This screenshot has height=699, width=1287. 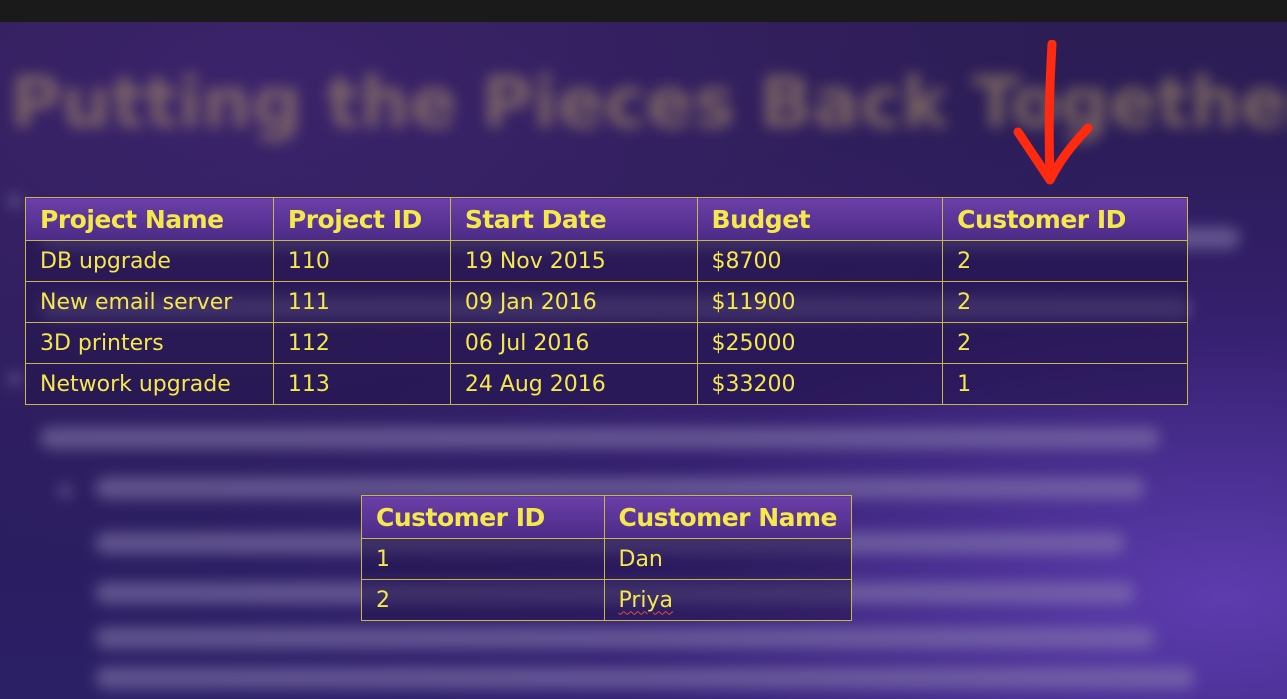 I want to click on cell-customer-name: Dan, so click(x=727, y=559).